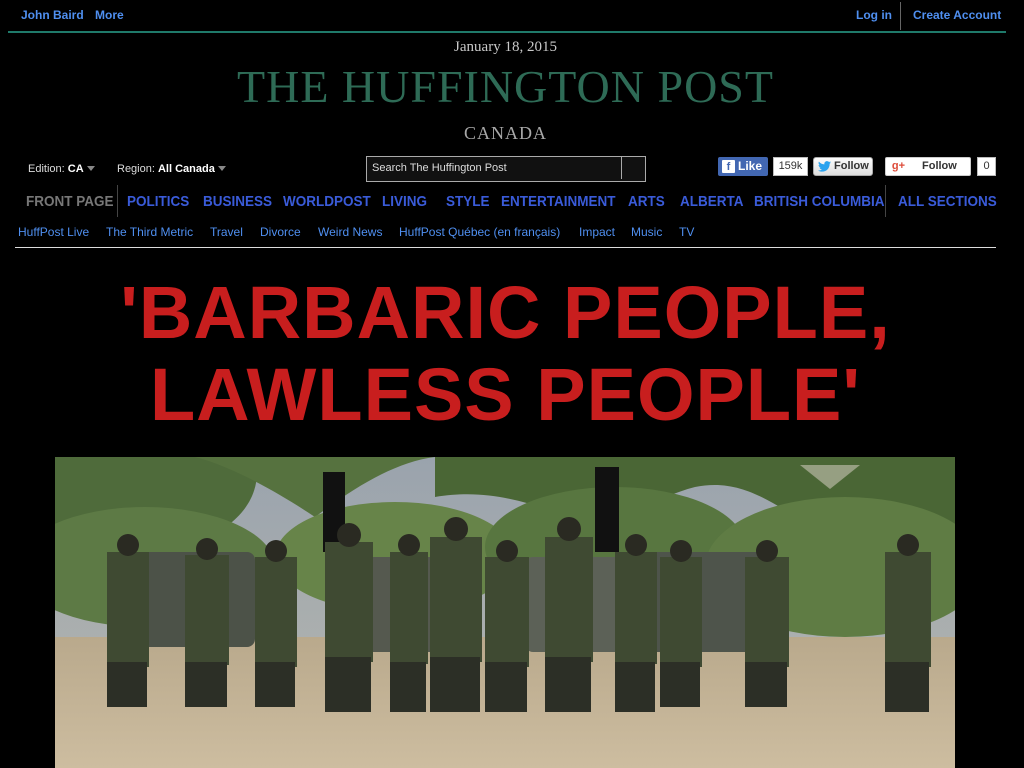 This screenshot has width=1024, height=768. What do you see at coordinates (505, 47) in the screenshot?
I see `current-date: January 18, 2015` at bounding box center [505, 47].